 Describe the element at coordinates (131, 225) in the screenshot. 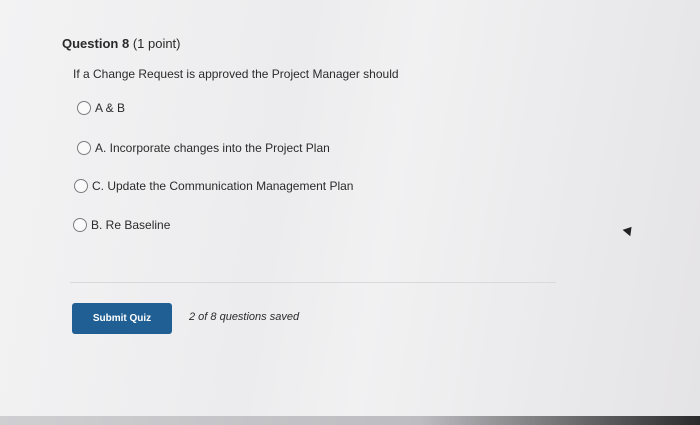

I see `option-label: B. Re Baseline` at that location.